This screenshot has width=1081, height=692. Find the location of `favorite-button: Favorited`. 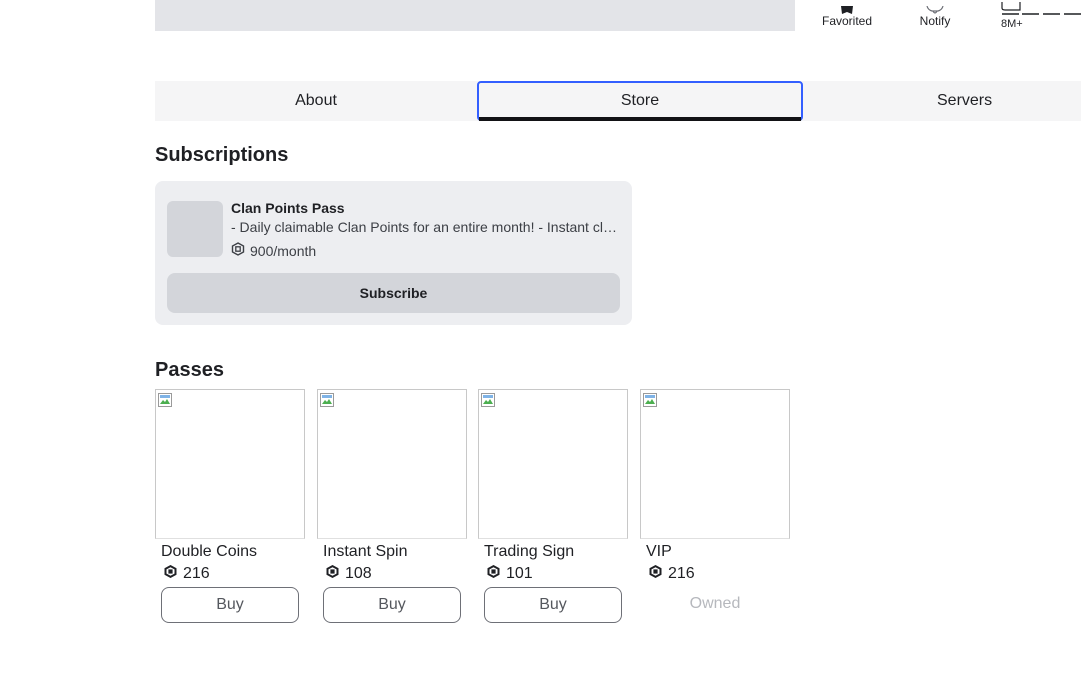

favorite-button: Favorited is located at coordinates (847, 14).